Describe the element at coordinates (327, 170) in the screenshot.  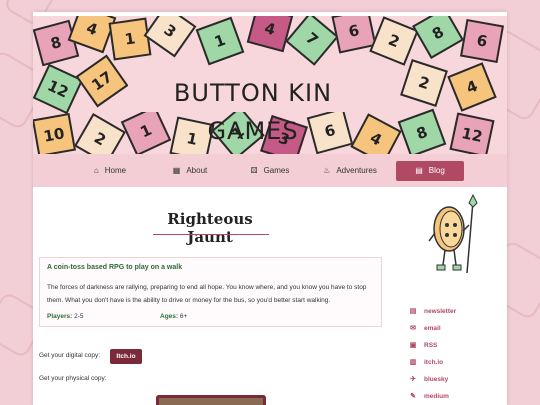
I see `flame-icon: ♨` at that location.